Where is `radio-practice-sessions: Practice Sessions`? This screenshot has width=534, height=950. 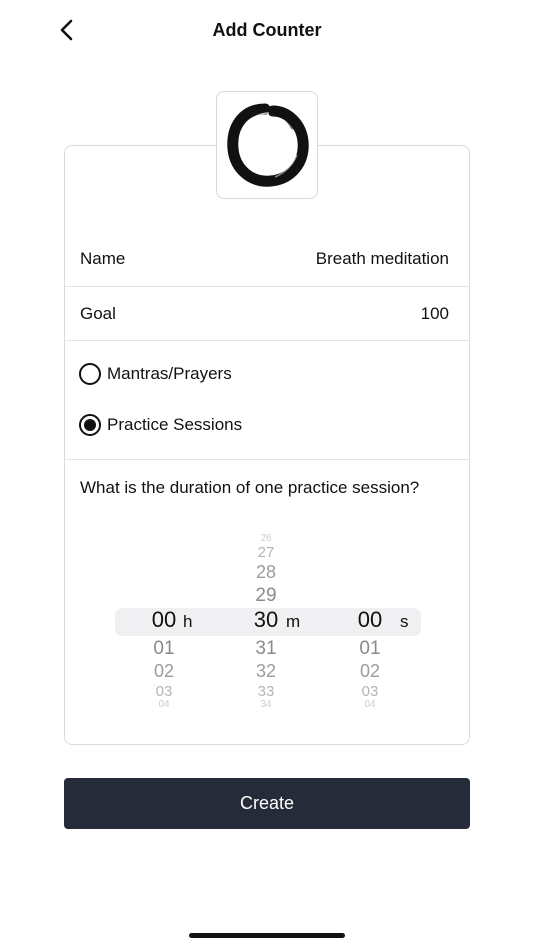 radio-practice-sessions: Practice Sessions is located at coordinates (160, 425).